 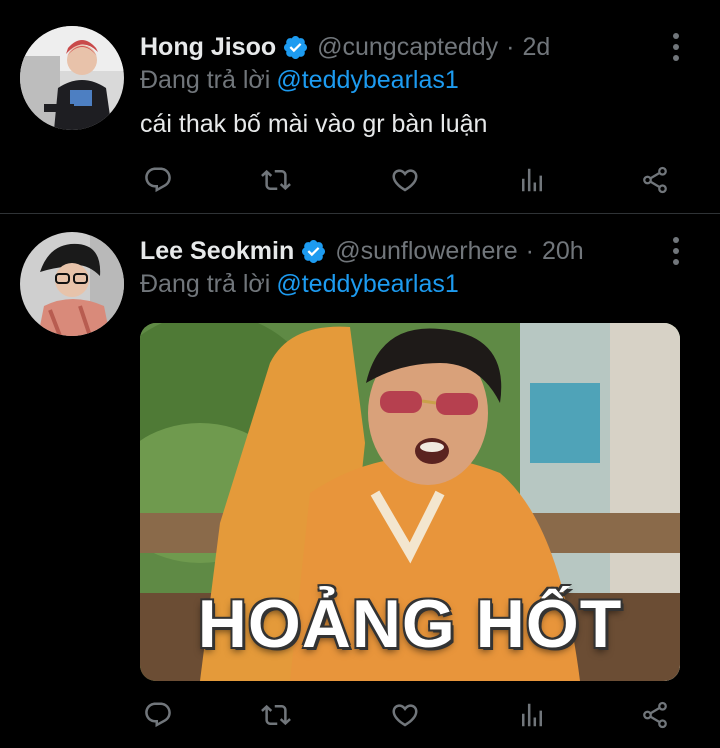 I want to click on display-name: Hong Jisoo, so click(x=208, y=47).